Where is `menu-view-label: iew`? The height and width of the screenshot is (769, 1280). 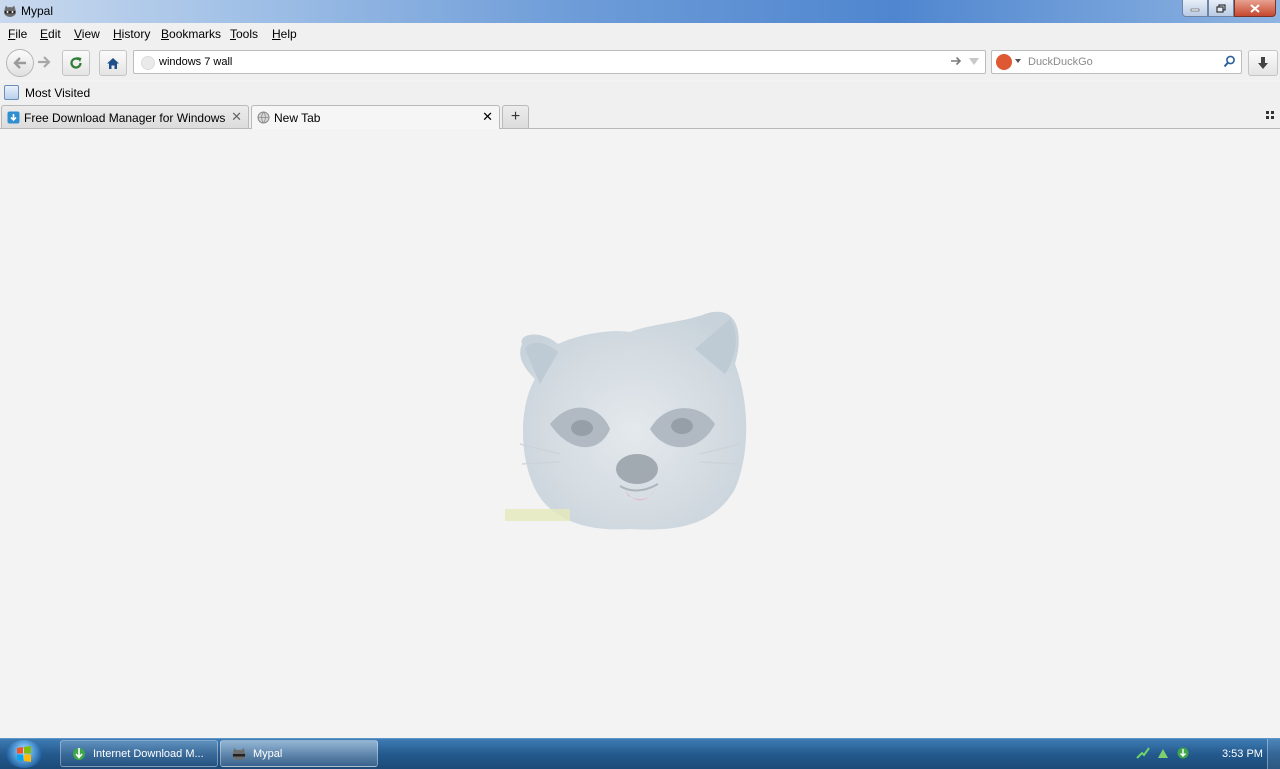
menu-view-label: iew is located at coordinates (90, 34).